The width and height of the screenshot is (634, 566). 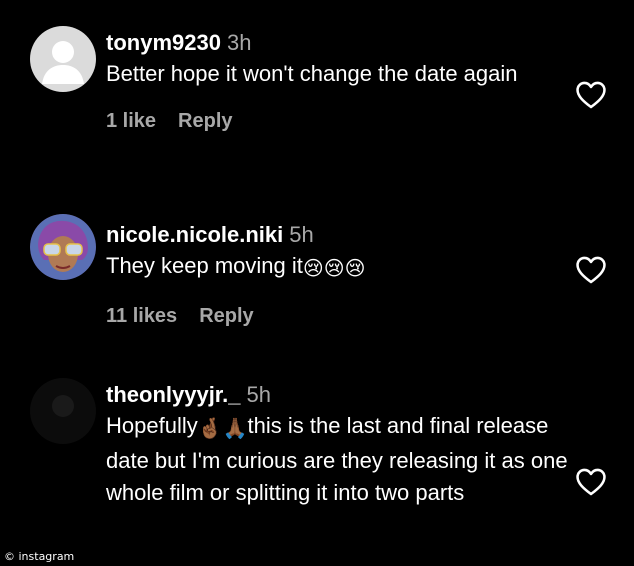 I want to click on username: nicole.nicole.niki, so click(x=194, y=234).